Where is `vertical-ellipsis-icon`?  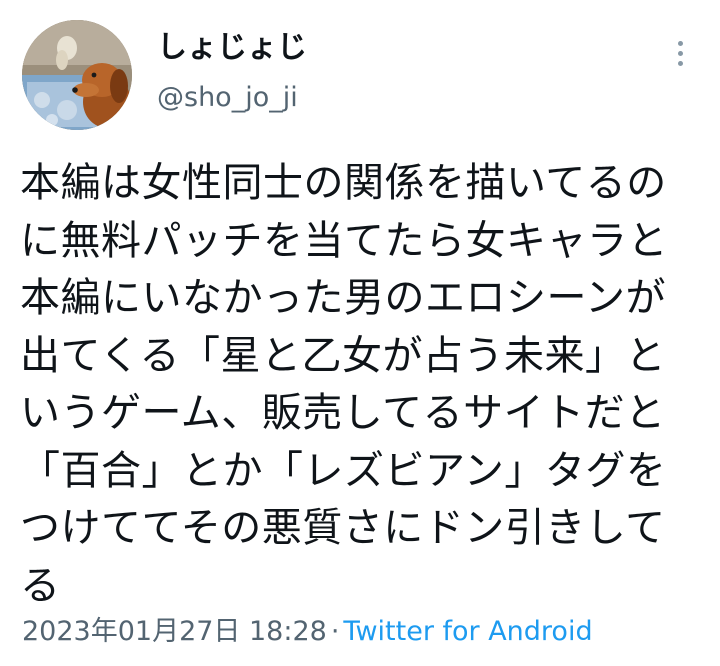 vertical-ellipsis-icon is located at coordinates (680, 56).